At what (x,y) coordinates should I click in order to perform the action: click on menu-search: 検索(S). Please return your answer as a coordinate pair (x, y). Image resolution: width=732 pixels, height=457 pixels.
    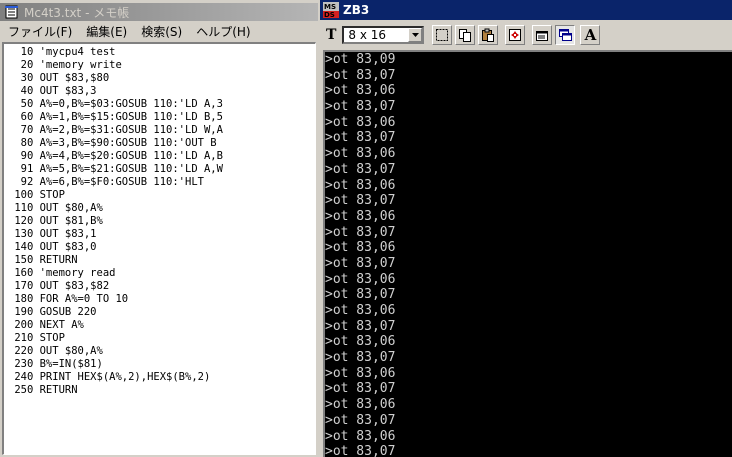
    Looking at the image, I should click on (161, 31).